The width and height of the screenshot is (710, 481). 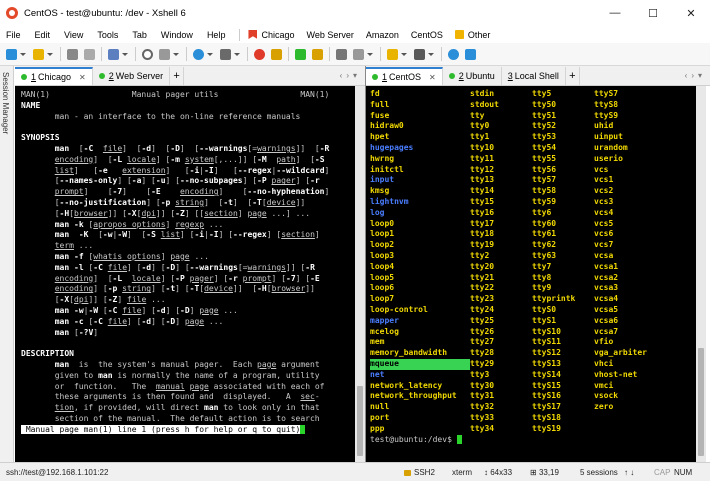 What do you see at coordinates (482, 342) in the screenshot?
I see `dev-entry: tty27` at bounding box center [482, 342].